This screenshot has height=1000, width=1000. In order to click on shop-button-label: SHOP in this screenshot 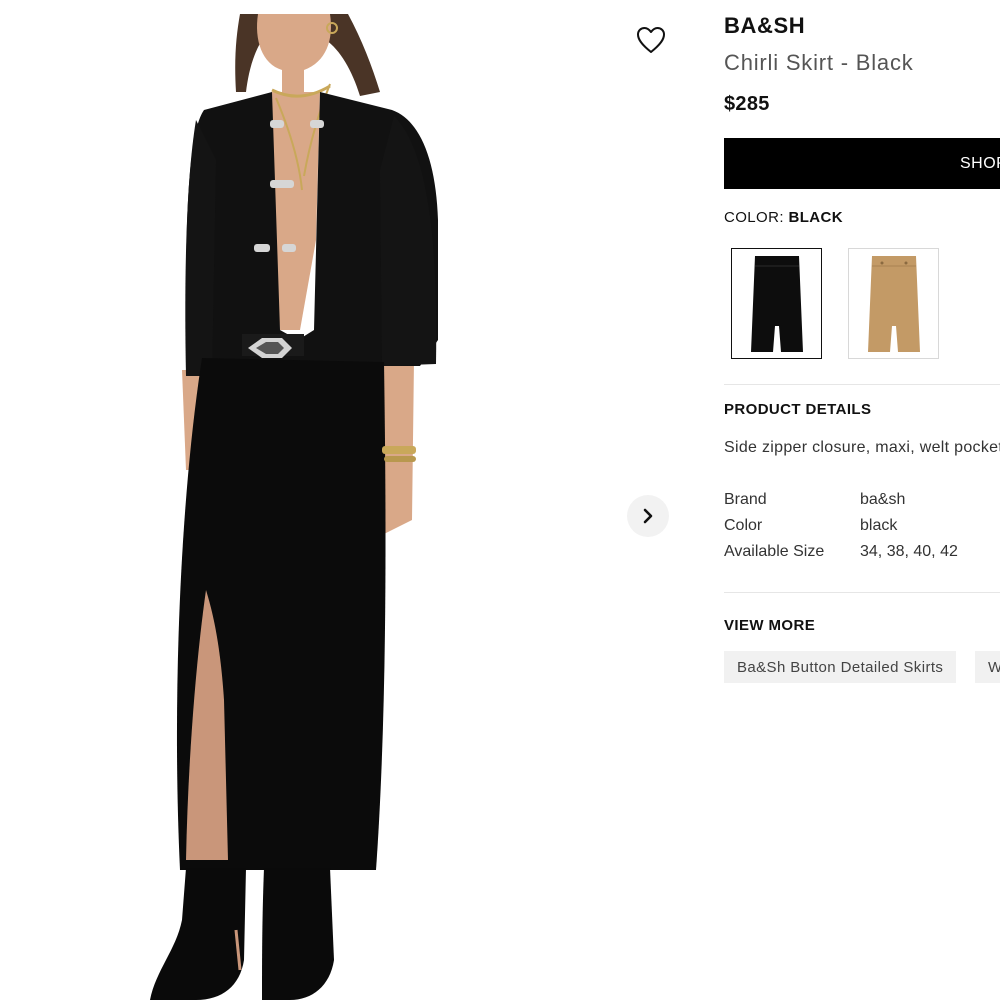, I will do `click(980, 163)`.